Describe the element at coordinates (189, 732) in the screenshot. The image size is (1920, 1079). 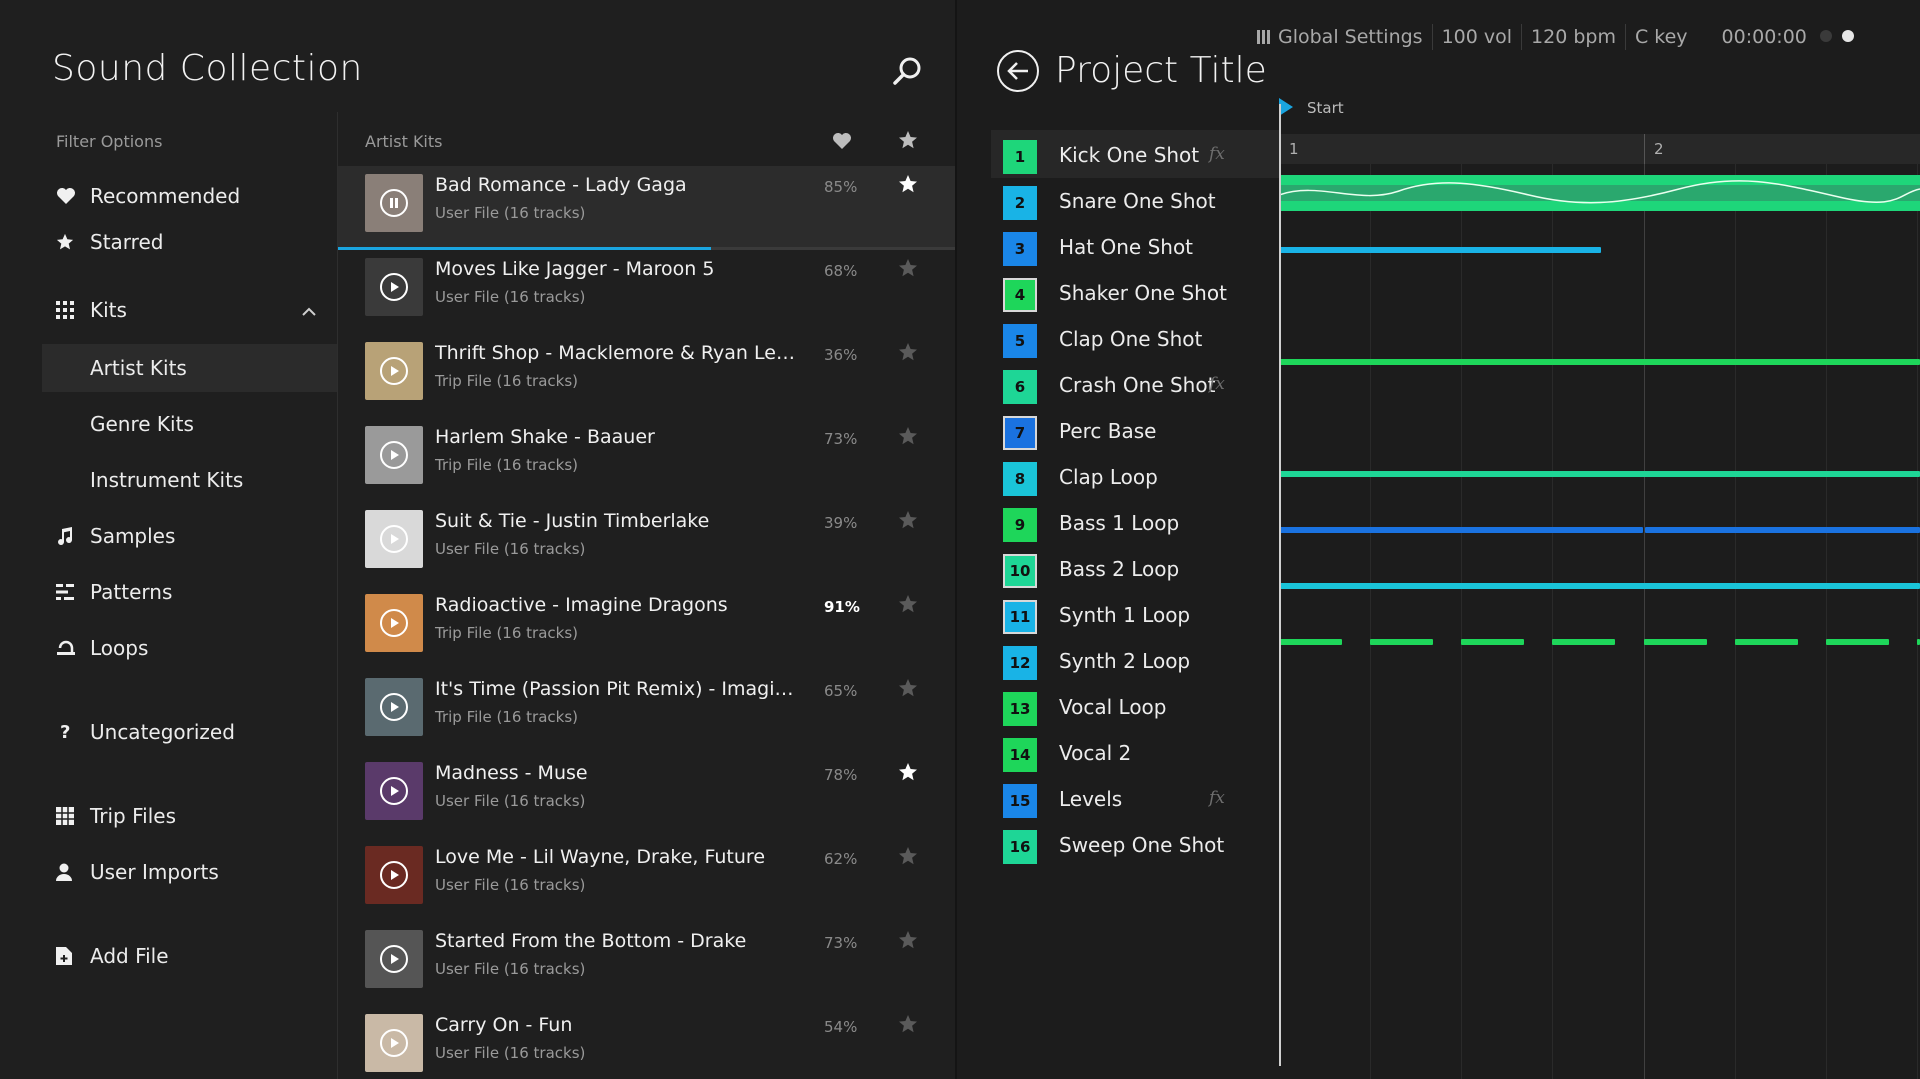
I see `nav-item-uncategorized: ? Uncategorized` at that location.